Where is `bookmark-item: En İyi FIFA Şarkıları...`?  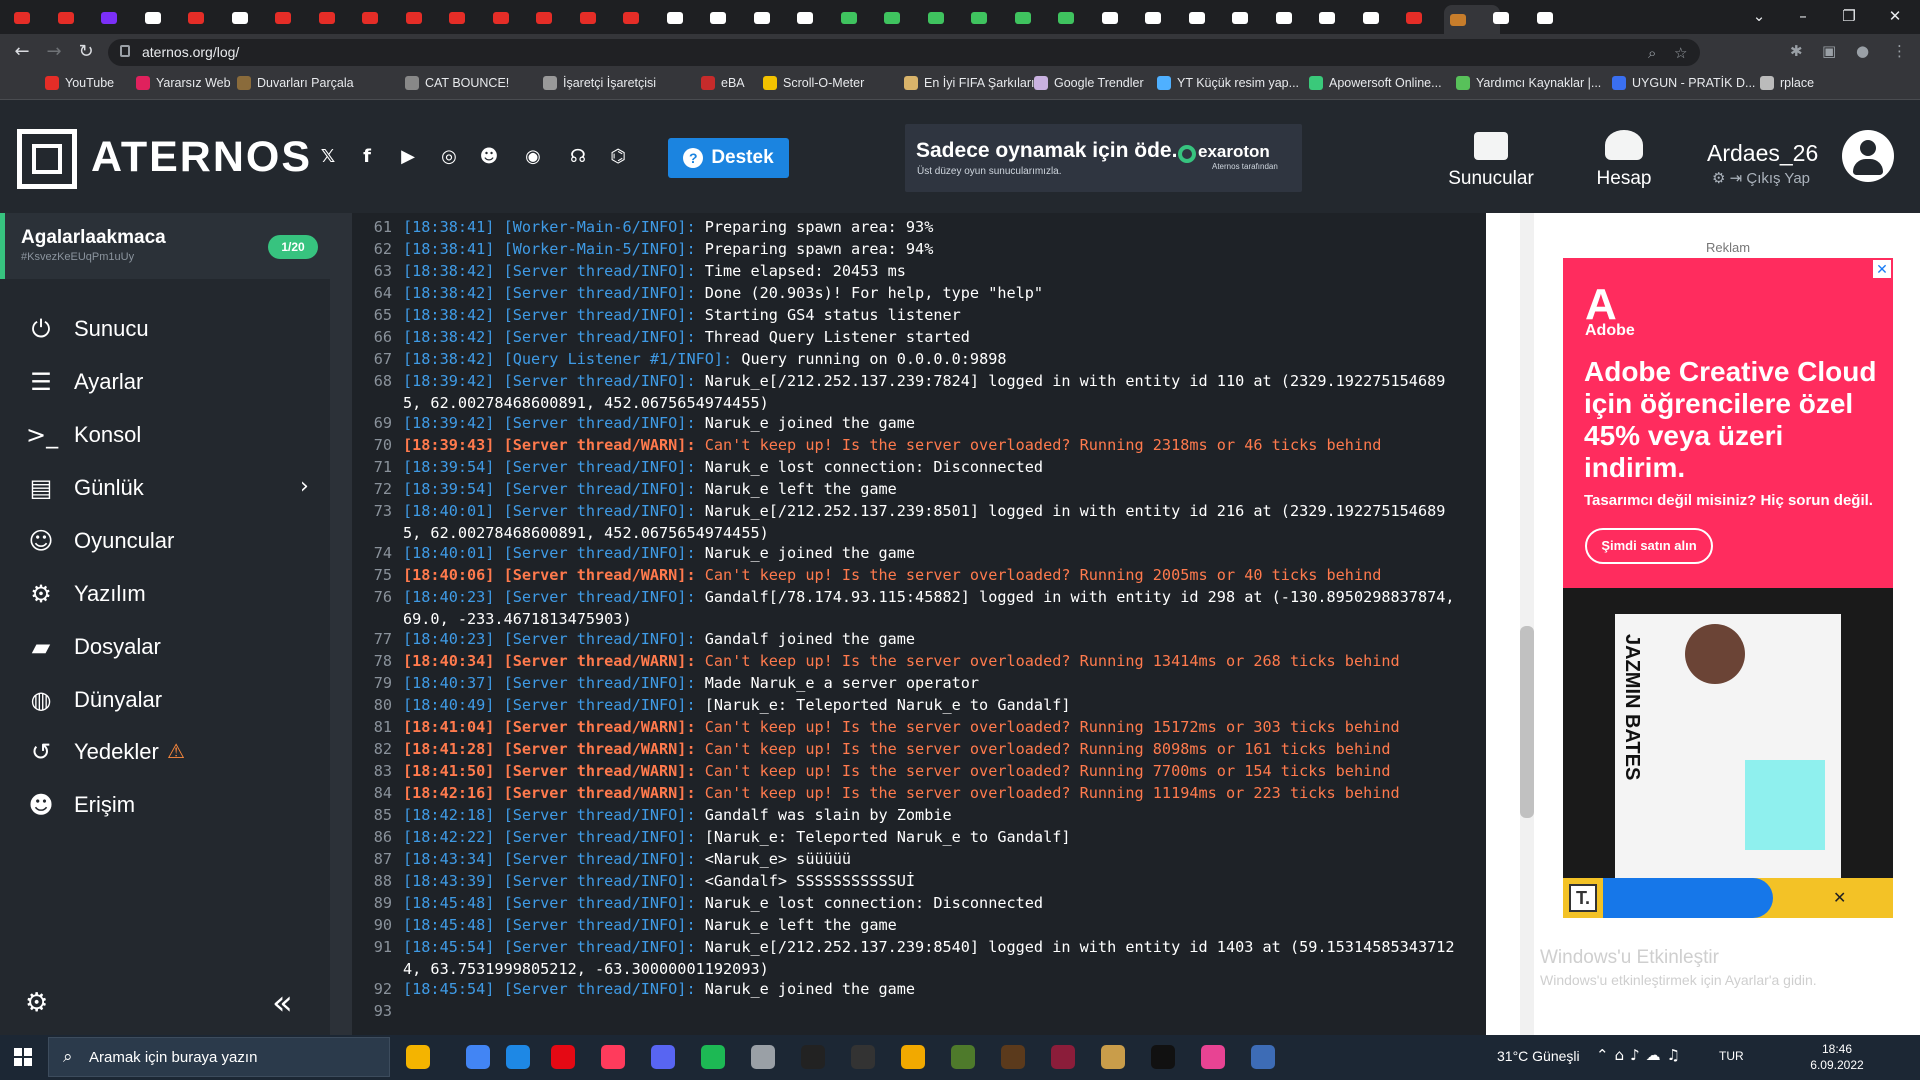
bookmark-item: En İyi FIFA Şarkıları... is located at coordinates (974, 83).